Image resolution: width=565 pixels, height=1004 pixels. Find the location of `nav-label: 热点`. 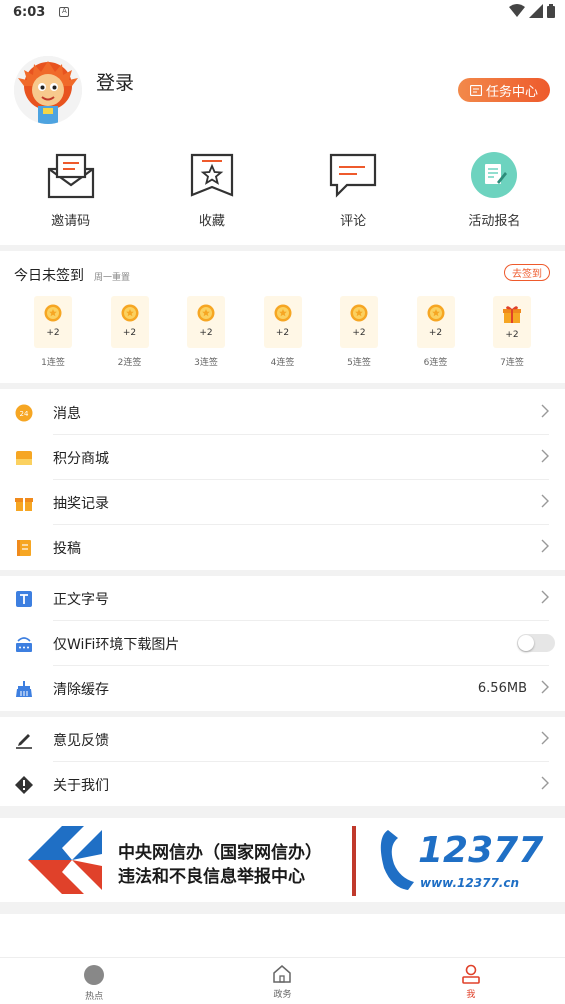

nav-label: 热点 is located at coordinates (94, 997).